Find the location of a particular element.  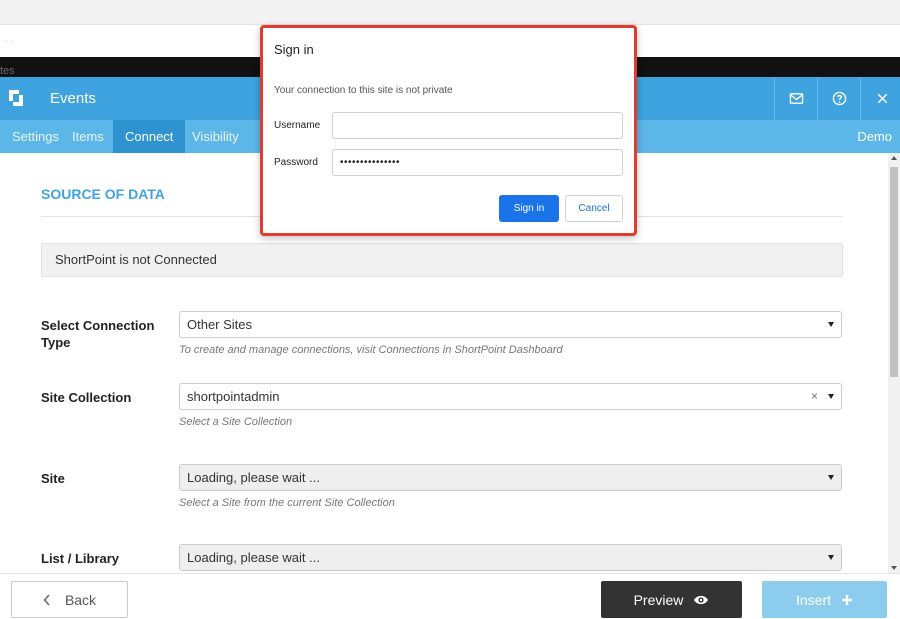

preview-label: Preview is located at coordinates (658, 599).